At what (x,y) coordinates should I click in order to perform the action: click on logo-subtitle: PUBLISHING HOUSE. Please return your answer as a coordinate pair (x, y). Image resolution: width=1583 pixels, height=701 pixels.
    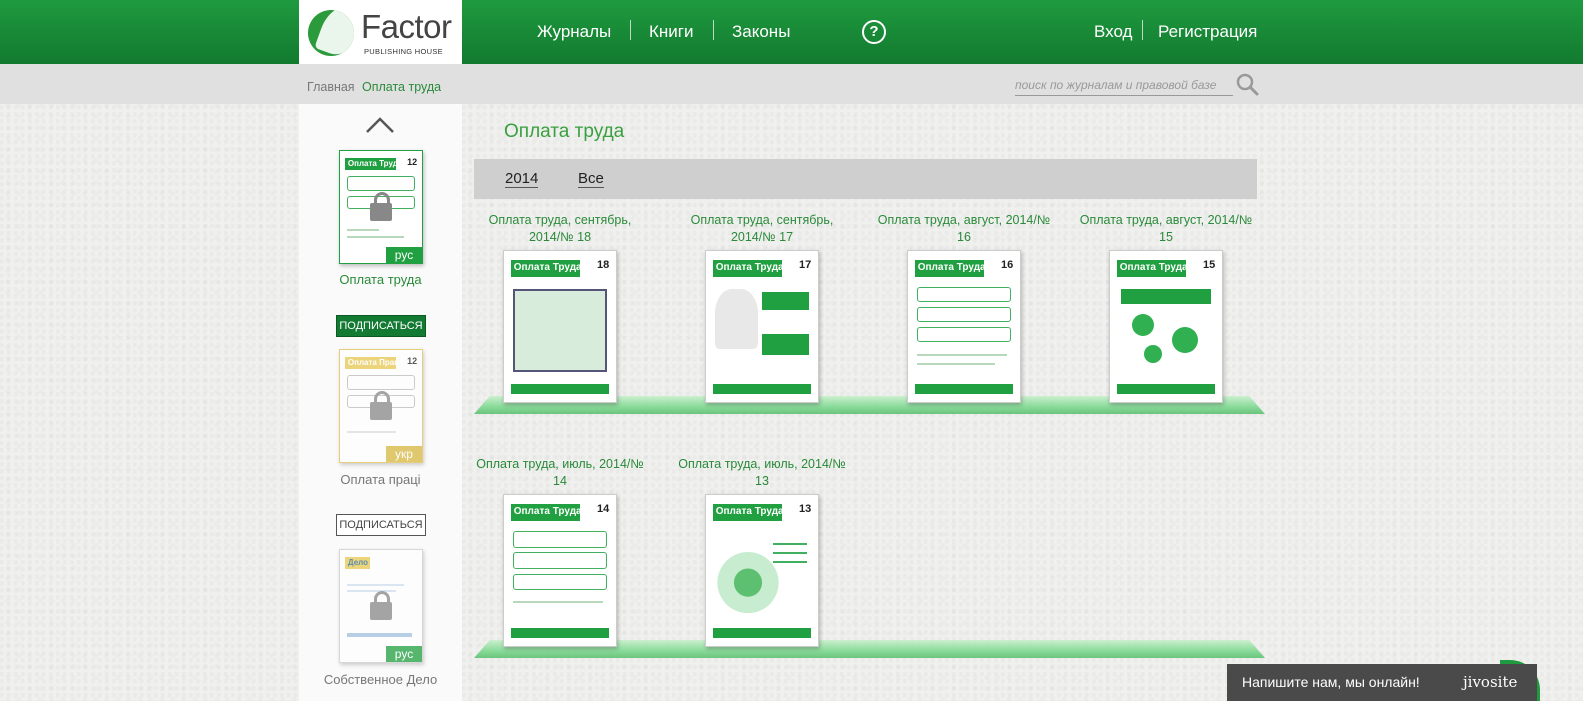
    Looking at the image, I should click on (403, 51).